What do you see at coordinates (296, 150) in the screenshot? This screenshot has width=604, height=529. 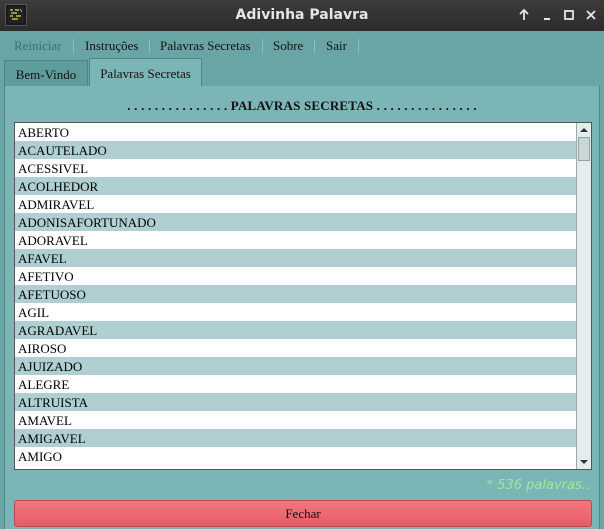 I see `list-item: ACAUTELADO` at bounding box center [296, 150].